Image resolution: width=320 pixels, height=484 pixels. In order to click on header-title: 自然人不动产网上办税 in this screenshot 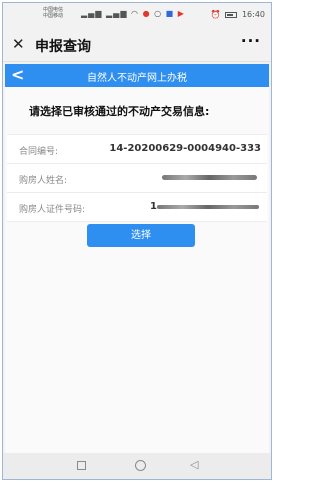, I will do `click(137, 78)`.